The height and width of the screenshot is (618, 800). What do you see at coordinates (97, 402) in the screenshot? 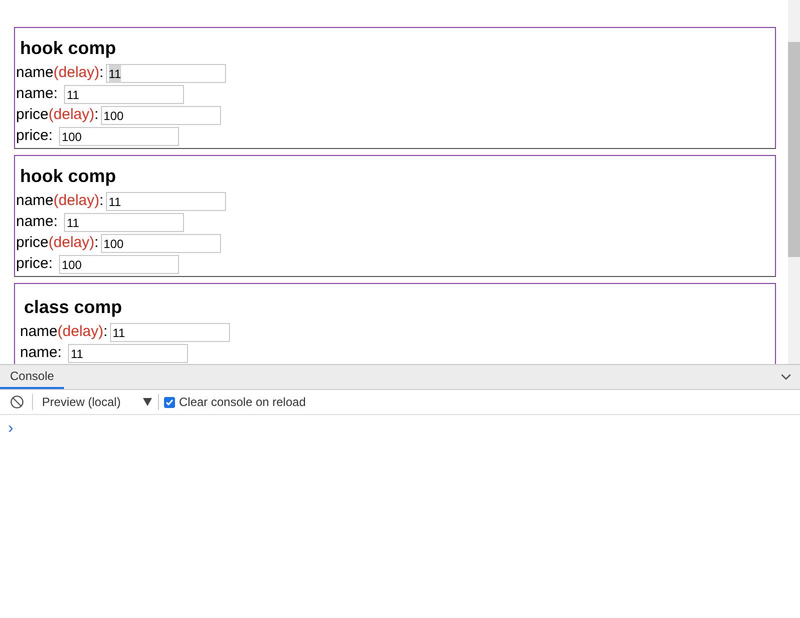
I see `context-dropdown: Preview (local)` at bounding box center [97, 402].